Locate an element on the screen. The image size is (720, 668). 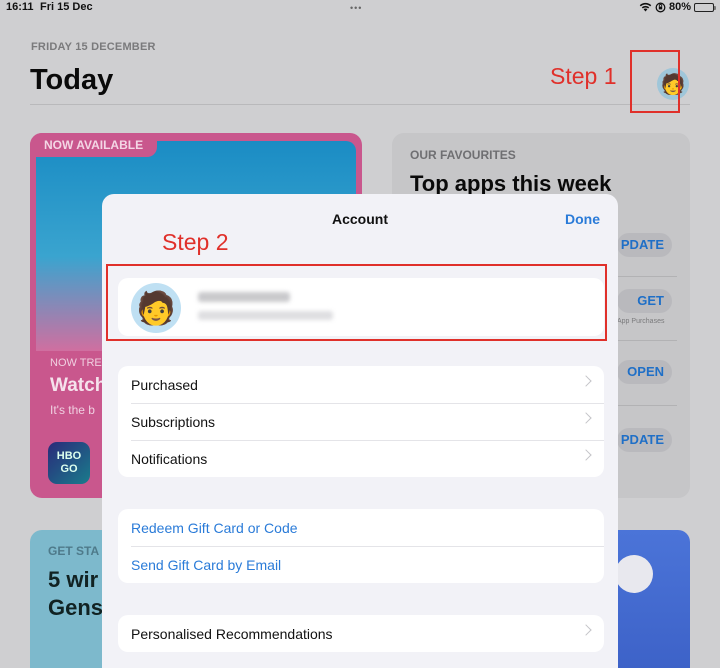
row-label: Send Gift Card by Email is located at coordinates (206, 564).